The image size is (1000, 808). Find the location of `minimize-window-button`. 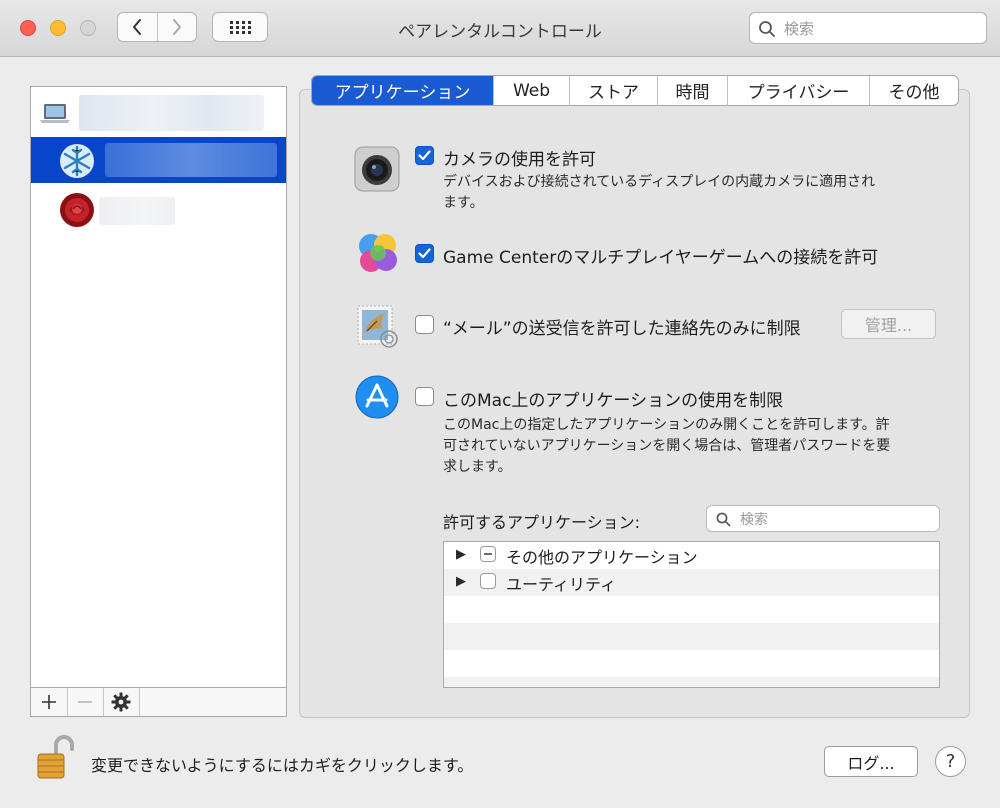

minimize-window-button is located at coordinates (58, 28).